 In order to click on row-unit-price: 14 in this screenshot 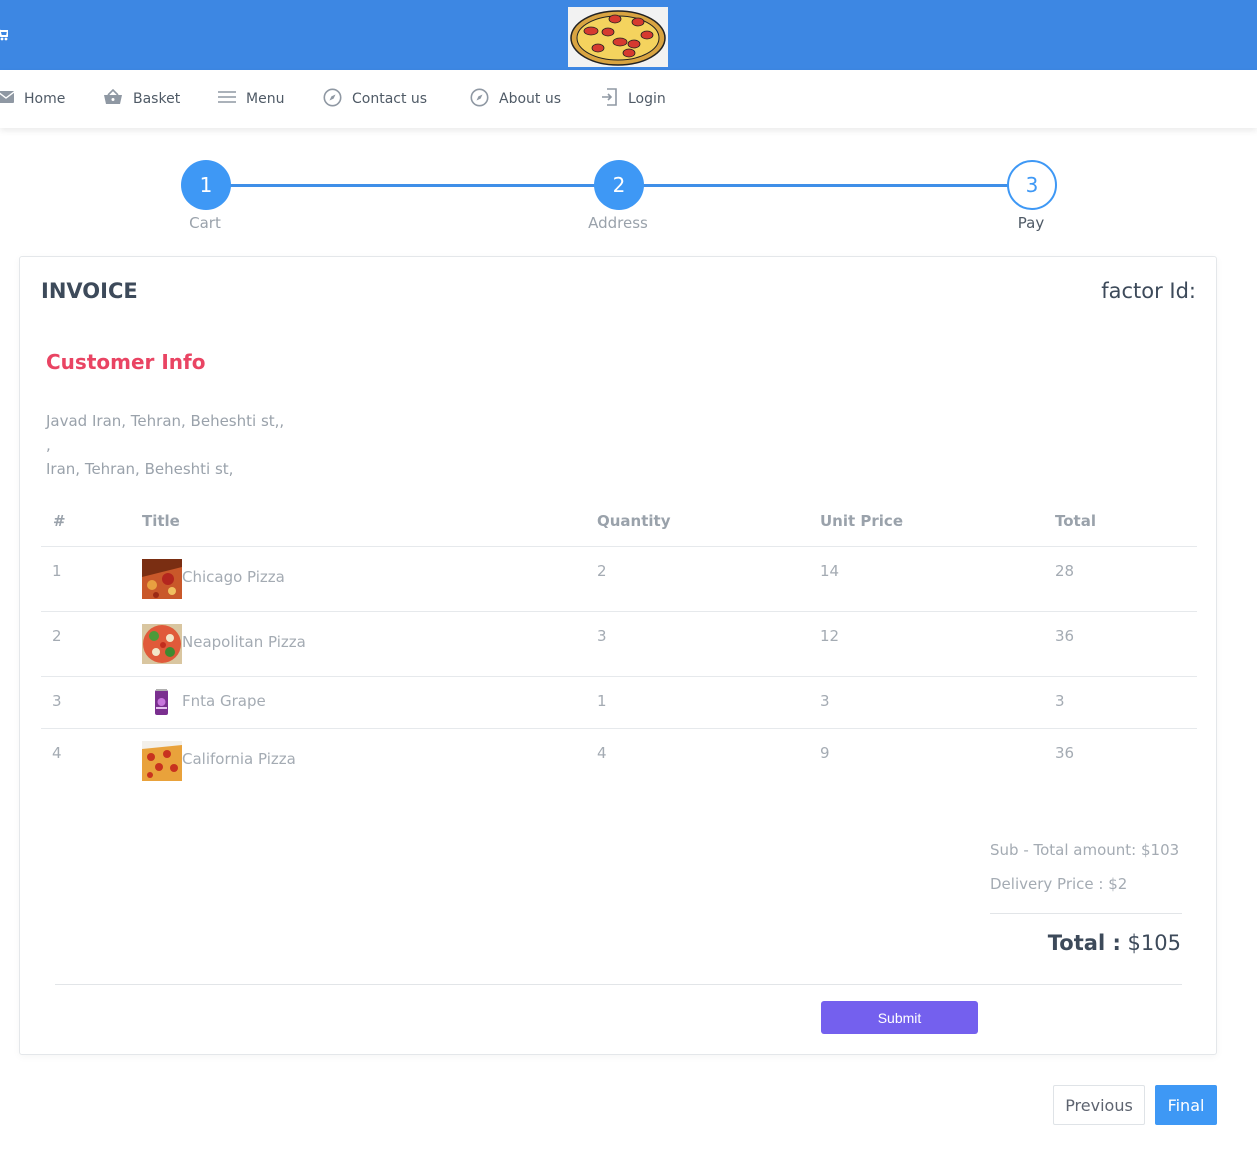, I will do `click(830, 571)`.